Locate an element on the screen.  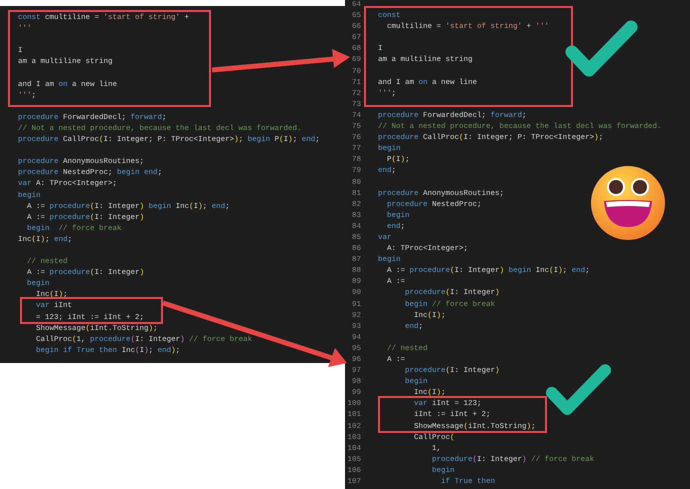
checkmark-icon is located at coordinates (578, 390).